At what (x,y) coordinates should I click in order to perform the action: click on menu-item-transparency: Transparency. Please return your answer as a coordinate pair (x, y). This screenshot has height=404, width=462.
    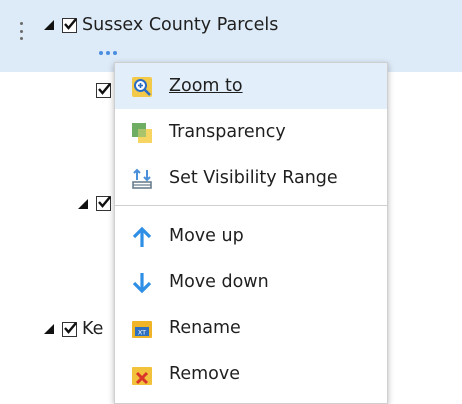
    Looking at the image, I should click on (251, 132).